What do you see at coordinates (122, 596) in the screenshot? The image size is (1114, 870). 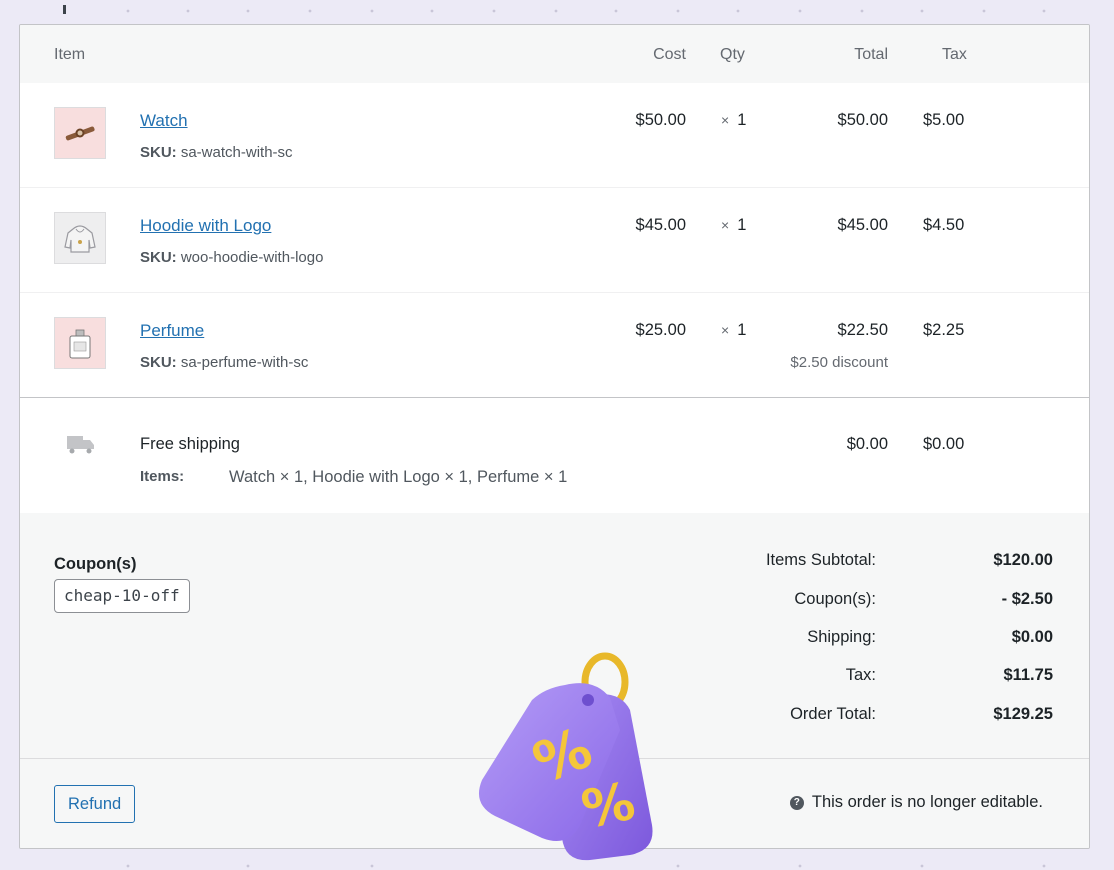 I see `coupon-code: cheap-10-off` at bounding box center [122, 596].